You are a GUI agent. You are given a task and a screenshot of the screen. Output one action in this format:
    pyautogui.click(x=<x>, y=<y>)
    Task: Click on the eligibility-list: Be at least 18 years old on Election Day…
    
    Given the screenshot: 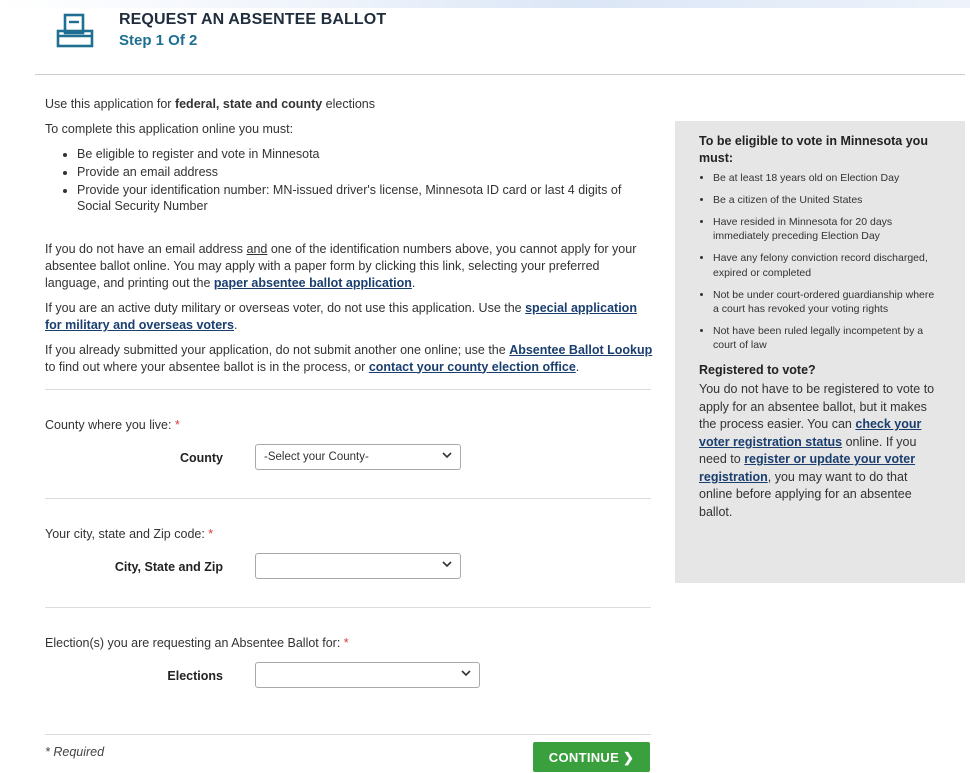 What is the action you would take?
    pyautogui.click(x=819, y=262)
    